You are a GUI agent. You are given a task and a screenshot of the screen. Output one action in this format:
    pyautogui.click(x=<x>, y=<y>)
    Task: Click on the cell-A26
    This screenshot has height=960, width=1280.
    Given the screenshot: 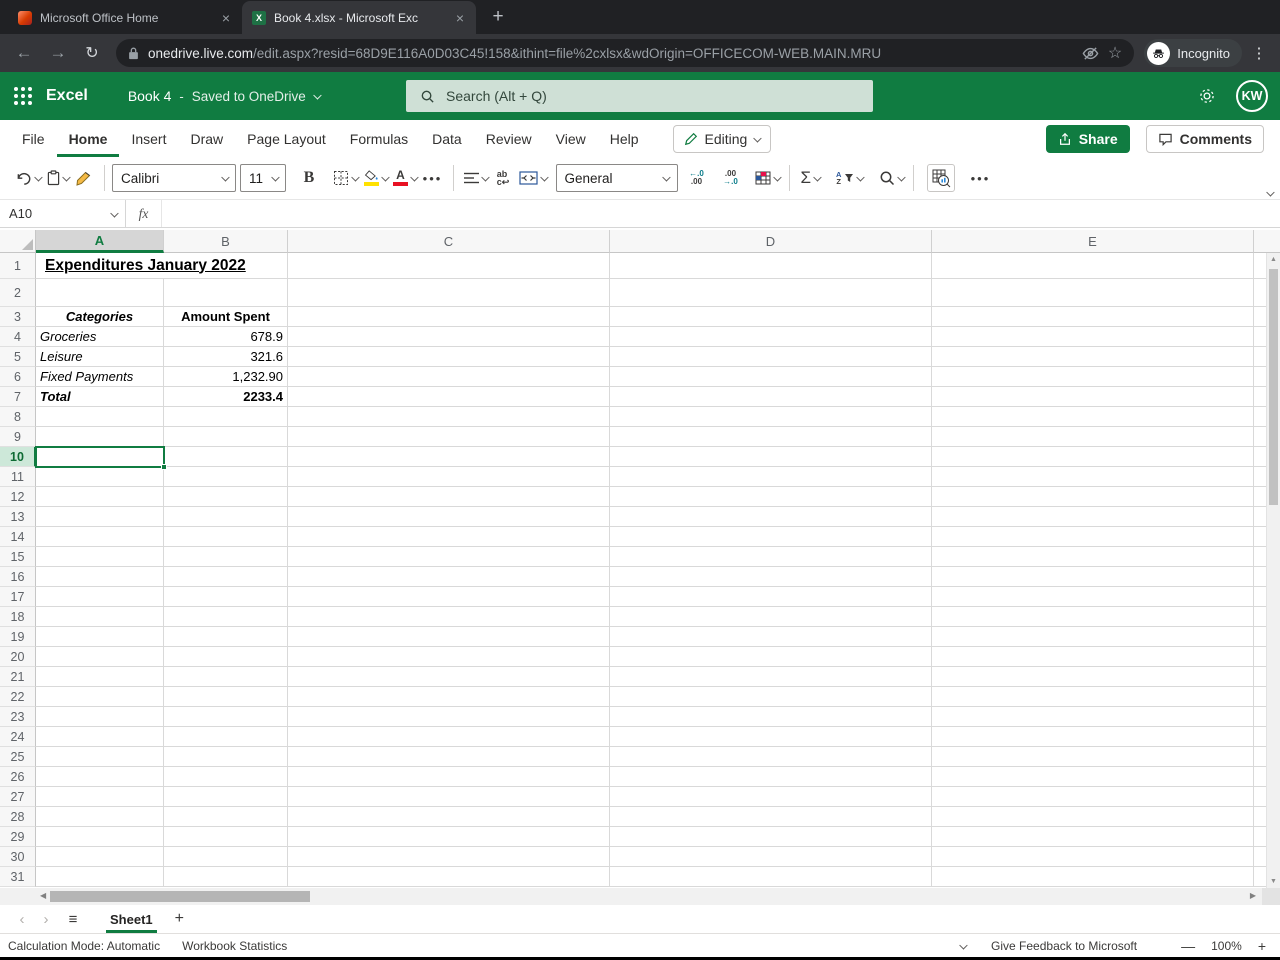 What is the action you would take?
    pyautogui.click(x=100, y=777)
    